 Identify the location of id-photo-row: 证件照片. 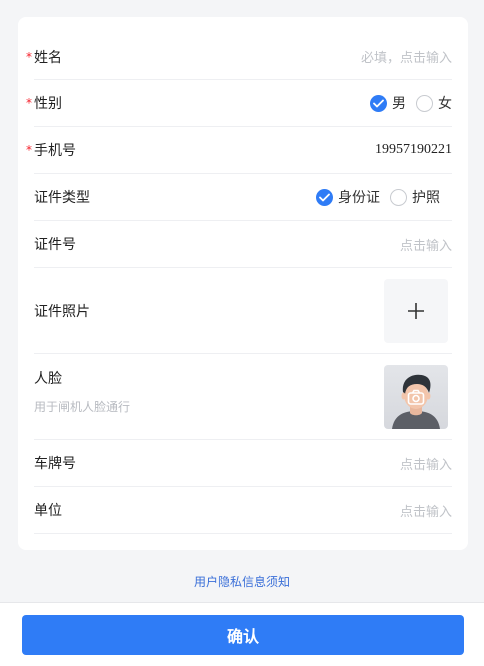
(243, 311).